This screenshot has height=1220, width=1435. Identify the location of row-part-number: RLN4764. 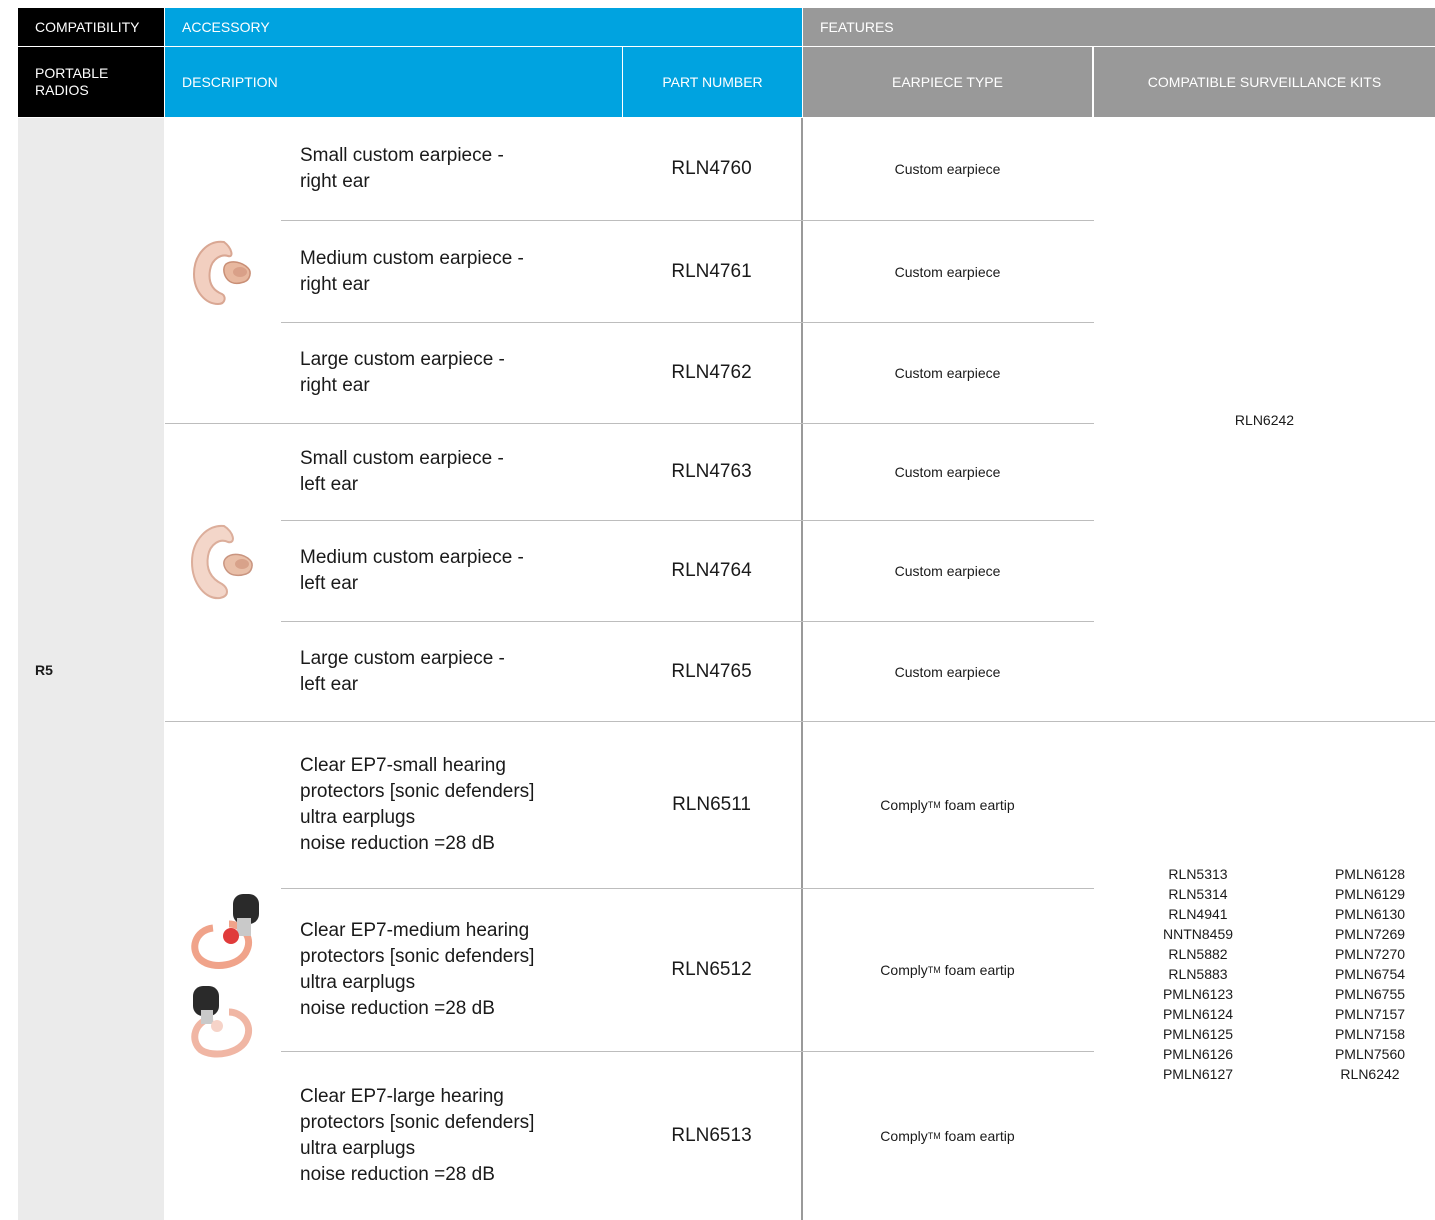
(711, 570).